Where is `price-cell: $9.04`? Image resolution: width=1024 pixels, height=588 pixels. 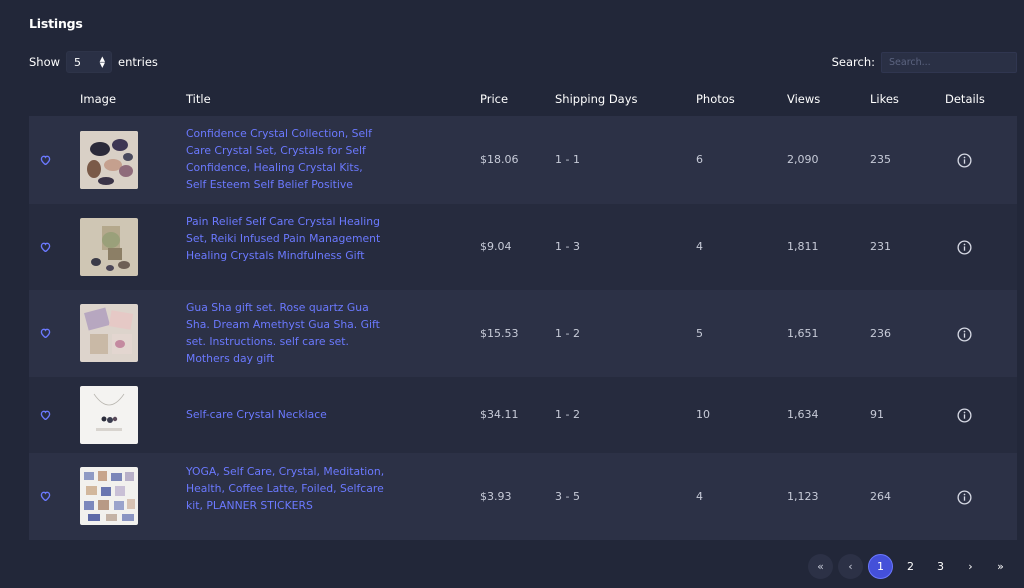 price-cell: $9.04 is located at coordinates (496, 246).